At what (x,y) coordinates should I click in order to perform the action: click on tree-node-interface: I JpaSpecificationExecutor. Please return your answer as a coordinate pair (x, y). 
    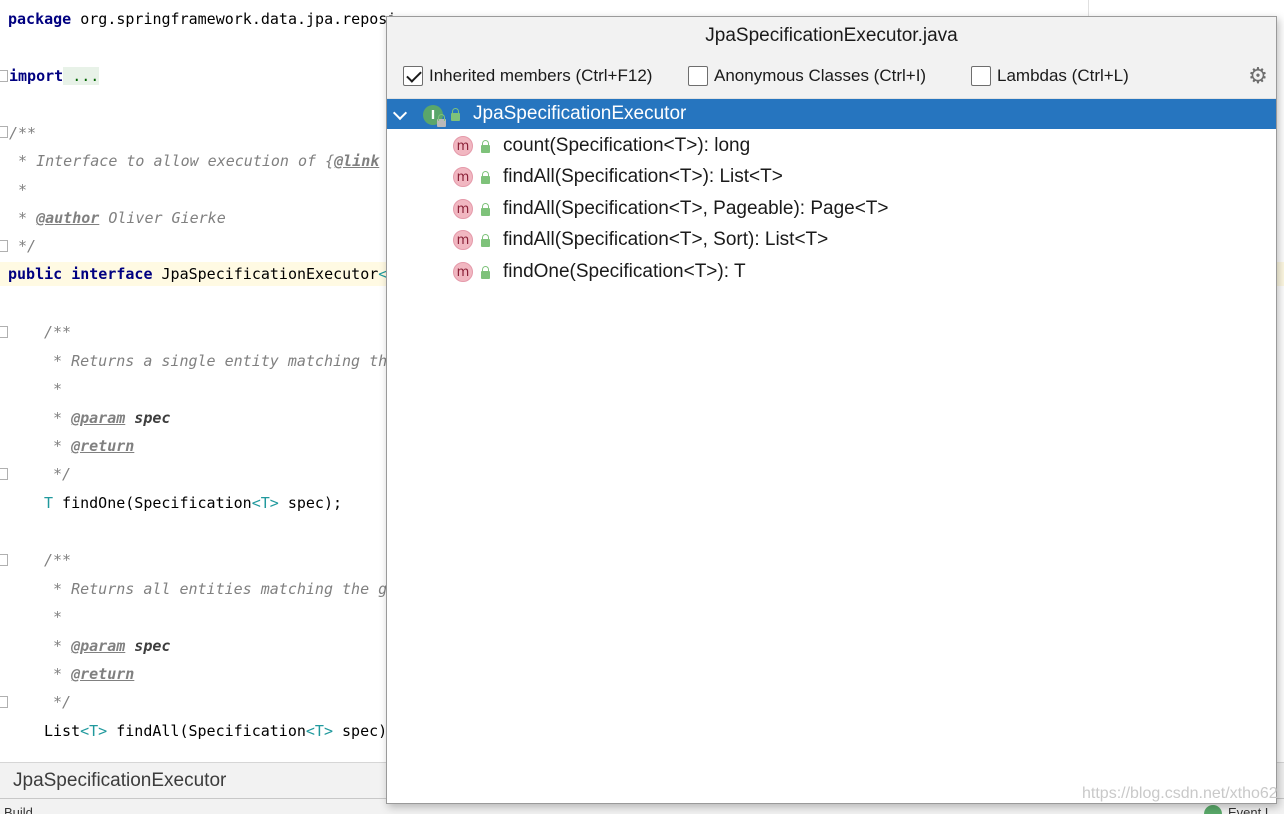
    Looking at the image, I should click on (831, 114).